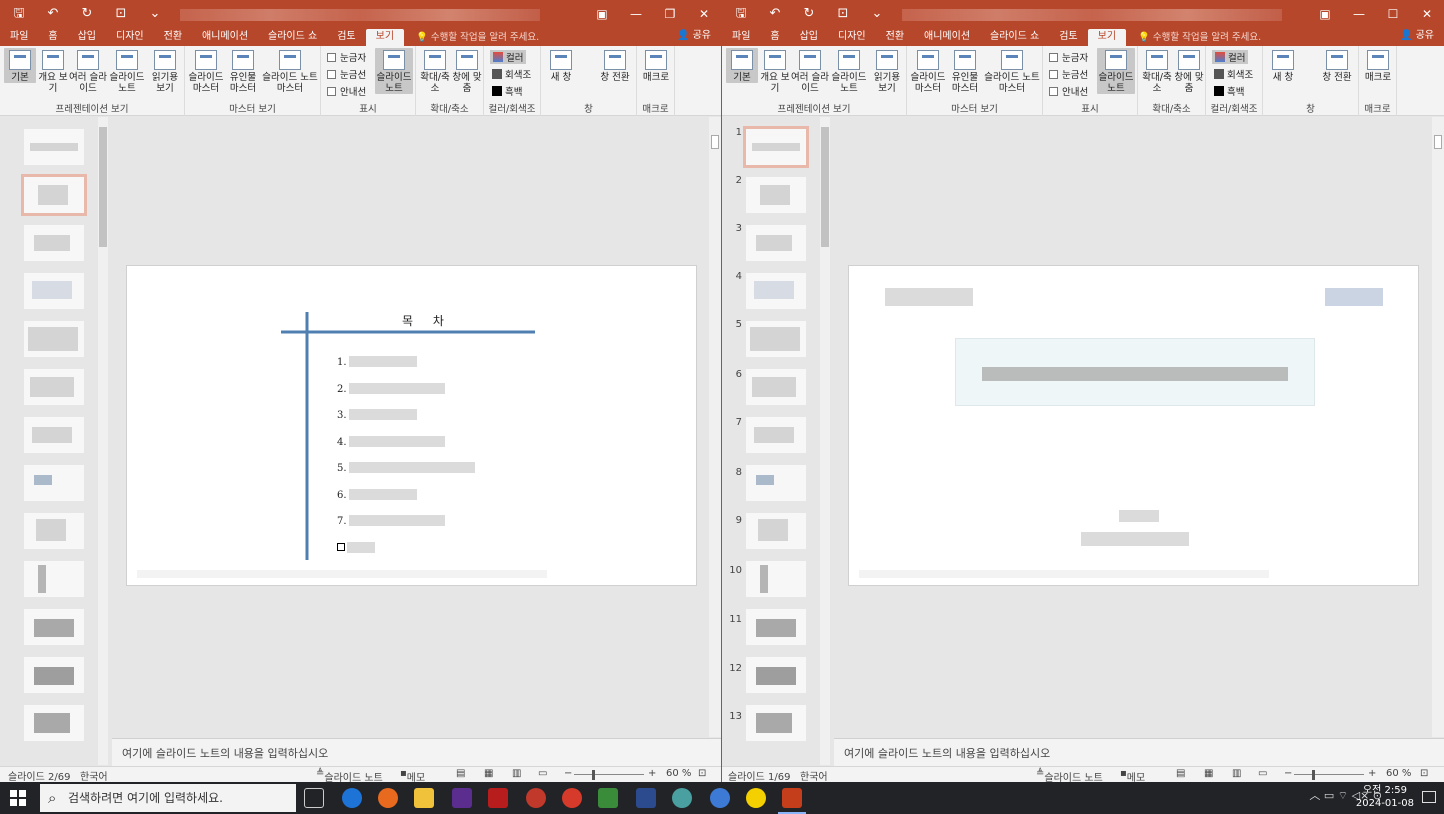 This screenshot has width=1444, height=814. I want to click on zoom-slider, so click(1329, 774).